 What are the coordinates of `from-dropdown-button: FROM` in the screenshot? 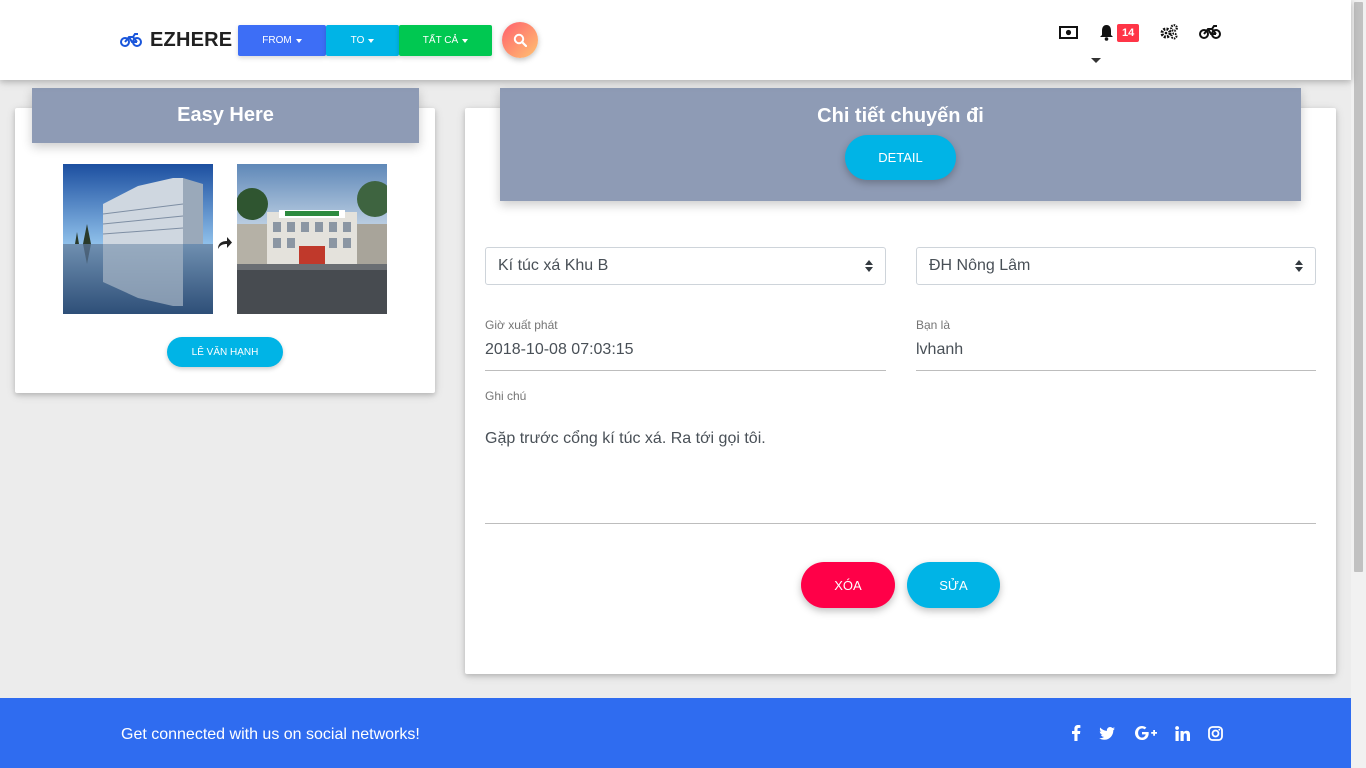 It's located at (282, 40).